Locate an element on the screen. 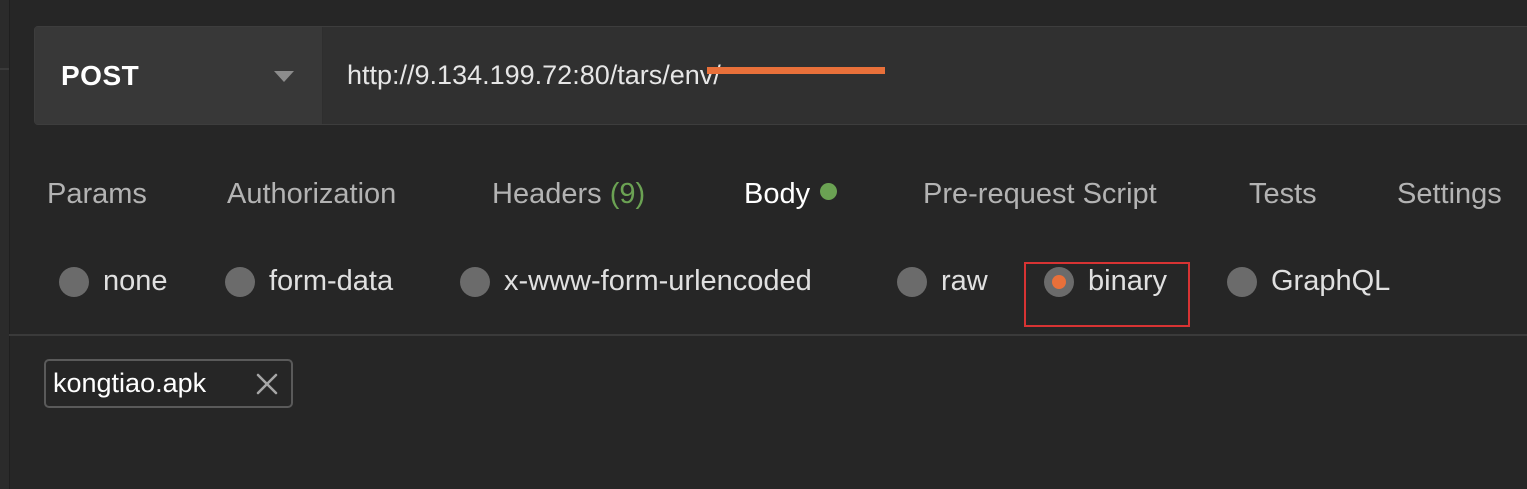 The height and width of the screenshot is (489, 1527). tab-label: Settings is located at coordinates (1449, 194).